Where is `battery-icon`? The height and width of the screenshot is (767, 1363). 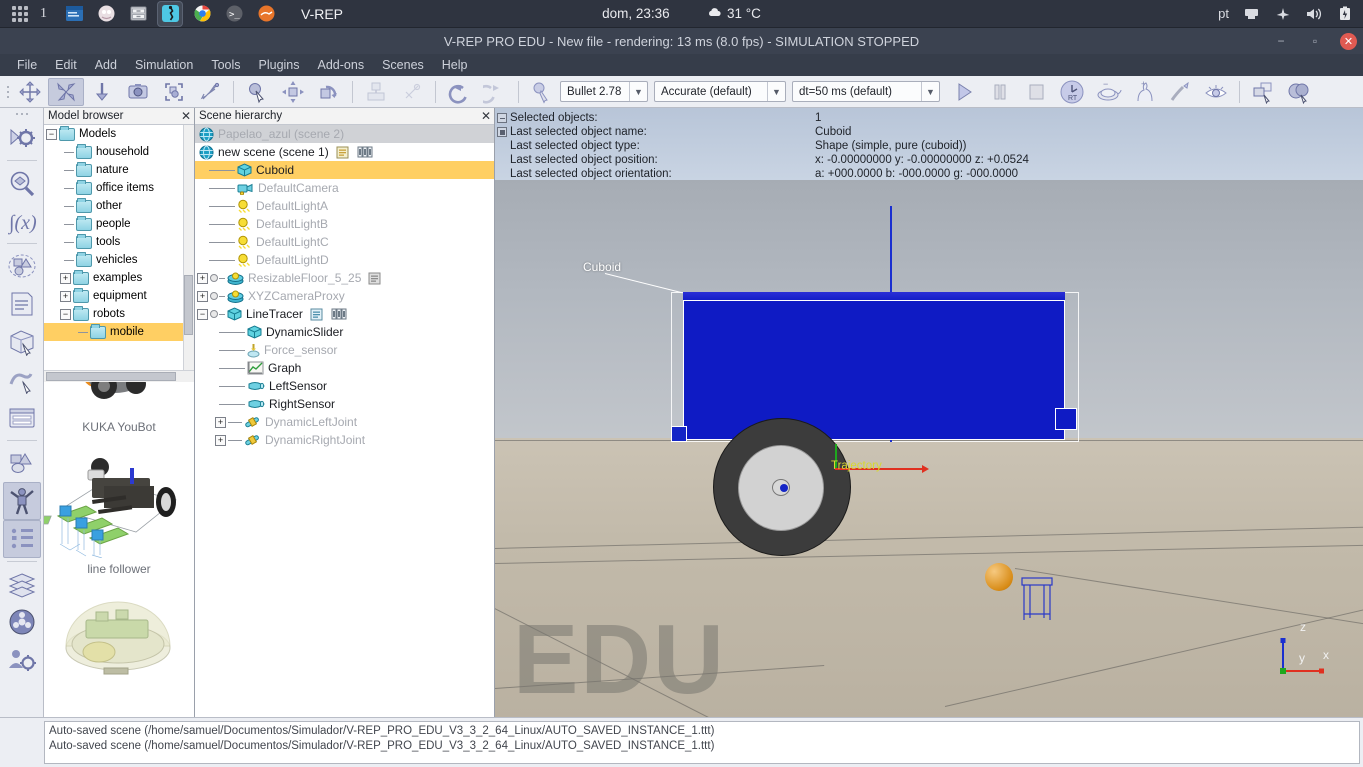
battery-icon is located at coordinates (1344, 13).